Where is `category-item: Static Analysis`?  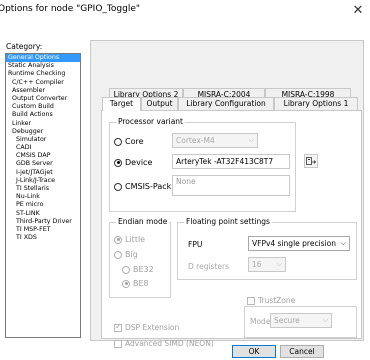
category-item: Static Analysis is located at coordinates (43, 66).